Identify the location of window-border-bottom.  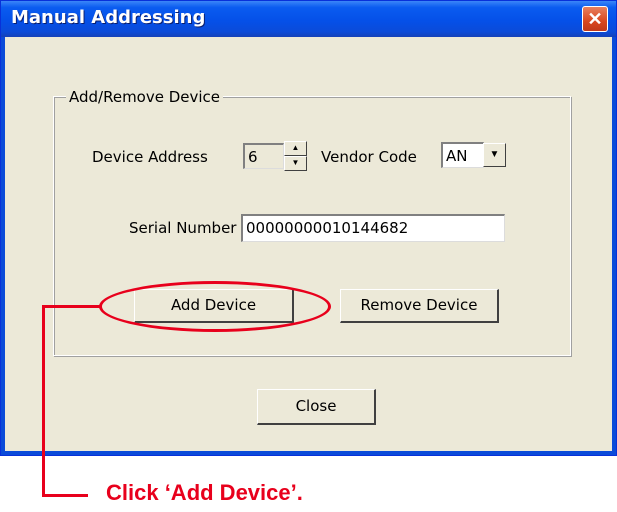
(308, 453).